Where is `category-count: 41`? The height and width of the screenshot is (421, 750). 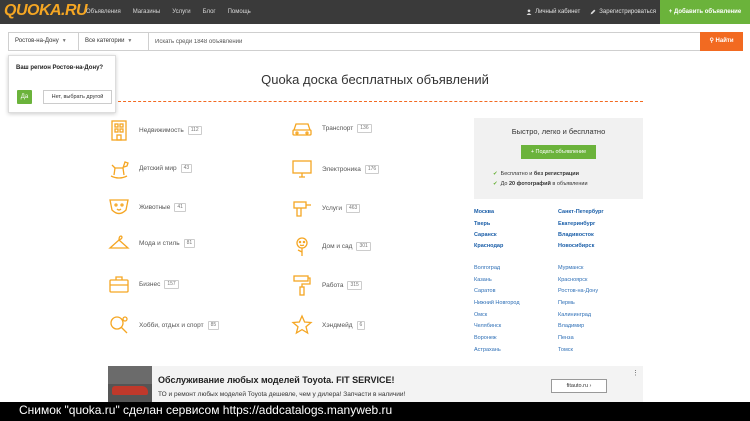 category-count: 41 is located at coordinates (180, 207).